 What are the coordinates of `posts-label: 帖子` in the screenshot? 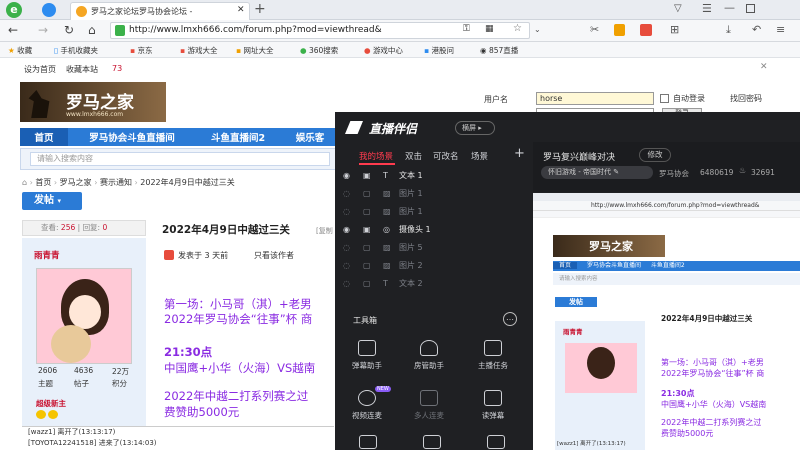 It's located at (81, 383).